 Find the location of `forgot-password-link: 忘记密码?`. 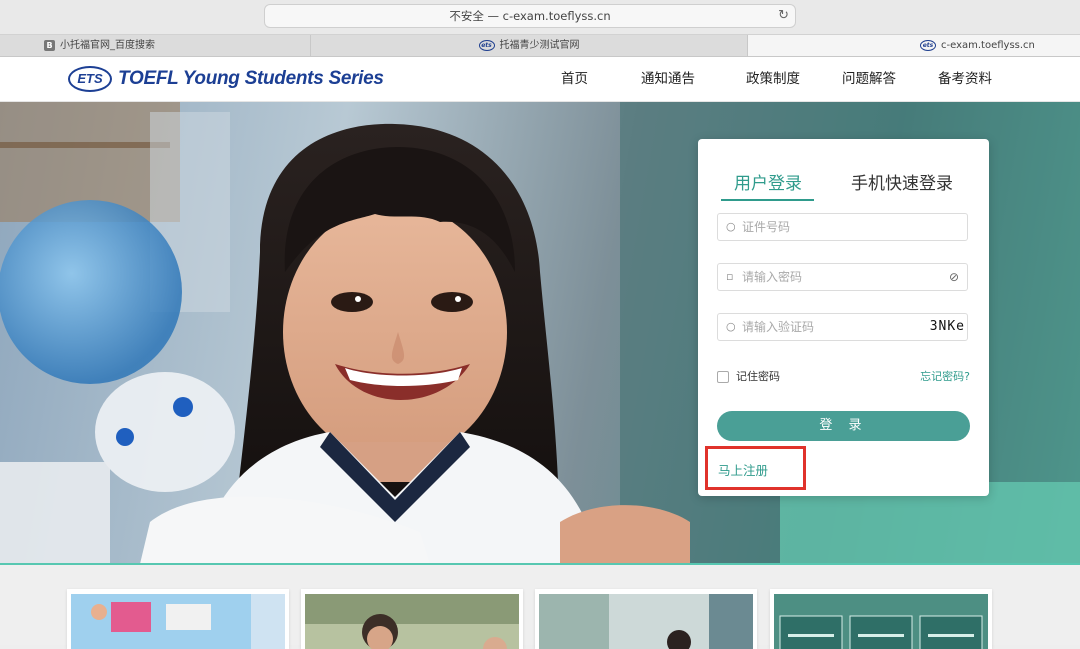

forgot-password-link: 忘记密码? is located at coordinates (945, 377).